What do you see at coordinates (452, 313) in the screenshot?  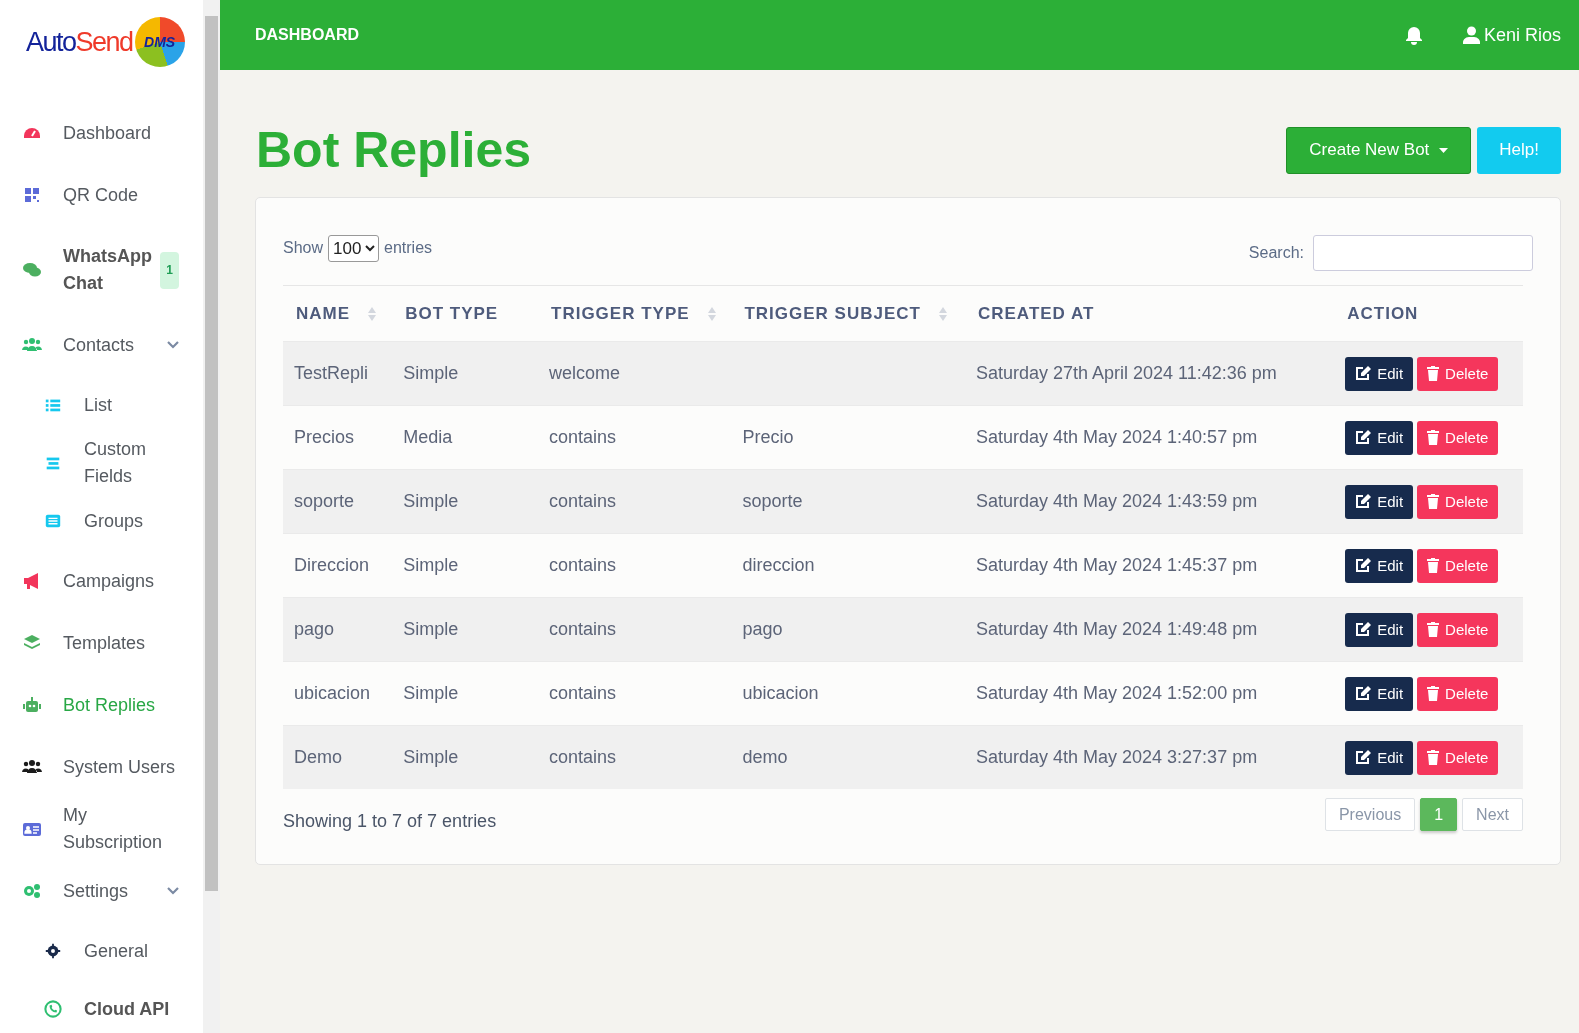 I see `column-header: BOT TYPE` at bounding box center [452, 313].